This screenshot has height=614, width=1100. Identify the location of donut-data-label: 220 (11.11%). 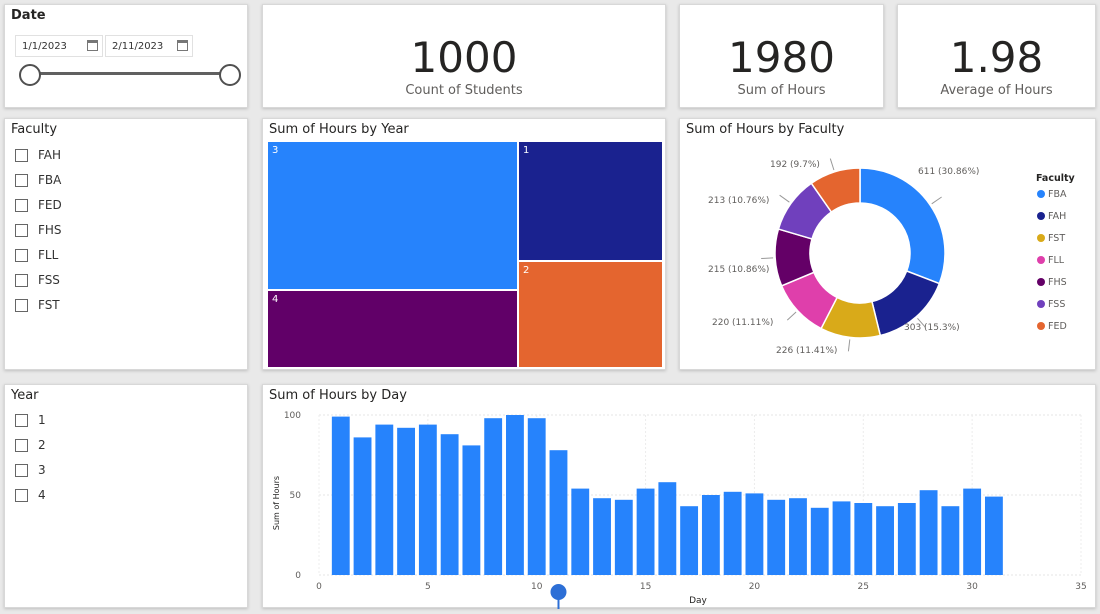
(742, 323).